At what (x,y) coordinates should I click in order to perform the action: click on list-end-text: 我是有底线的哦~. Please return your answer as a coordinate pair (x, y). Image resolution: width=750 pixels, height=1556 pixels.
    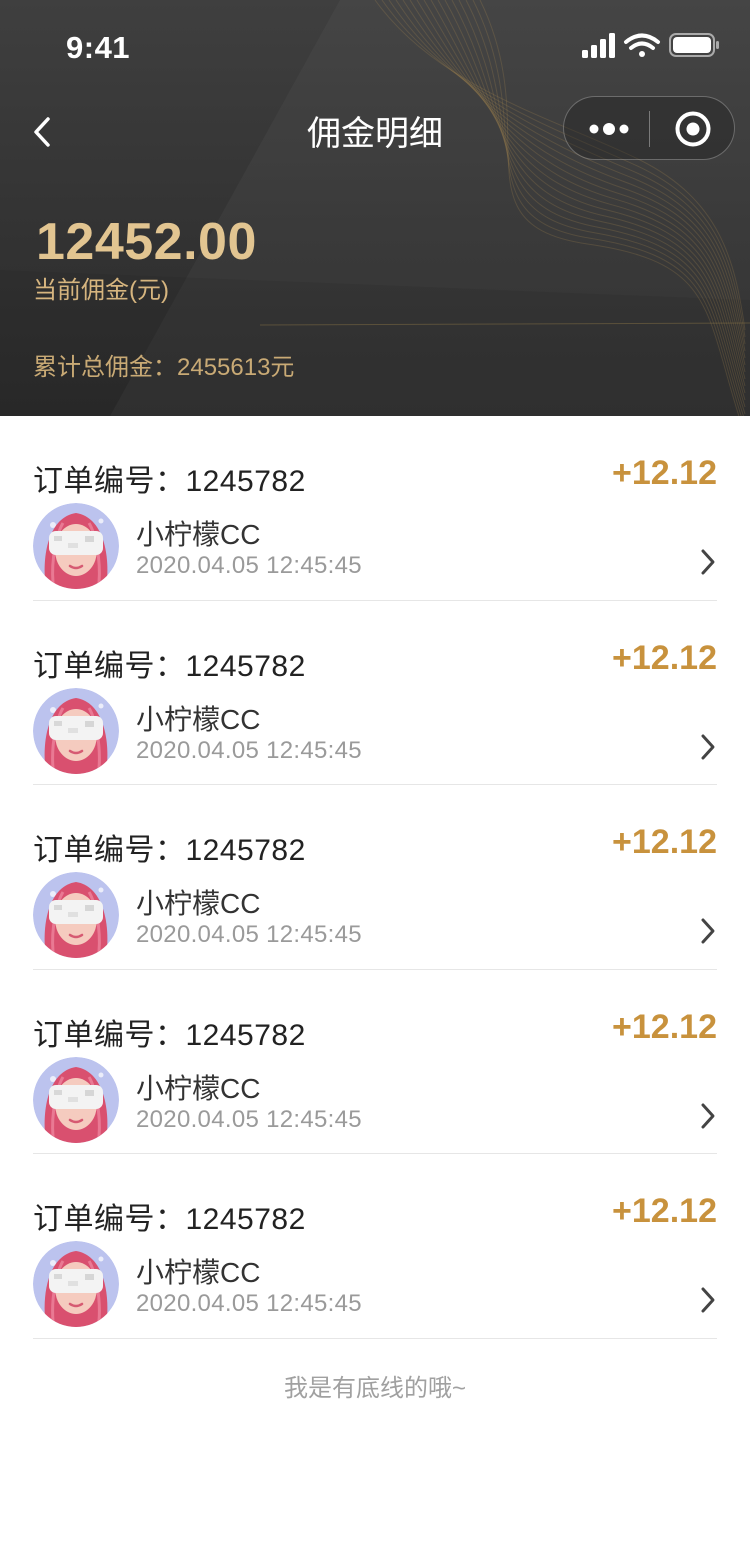
    Looking at the image, I should click on (374, 1388).